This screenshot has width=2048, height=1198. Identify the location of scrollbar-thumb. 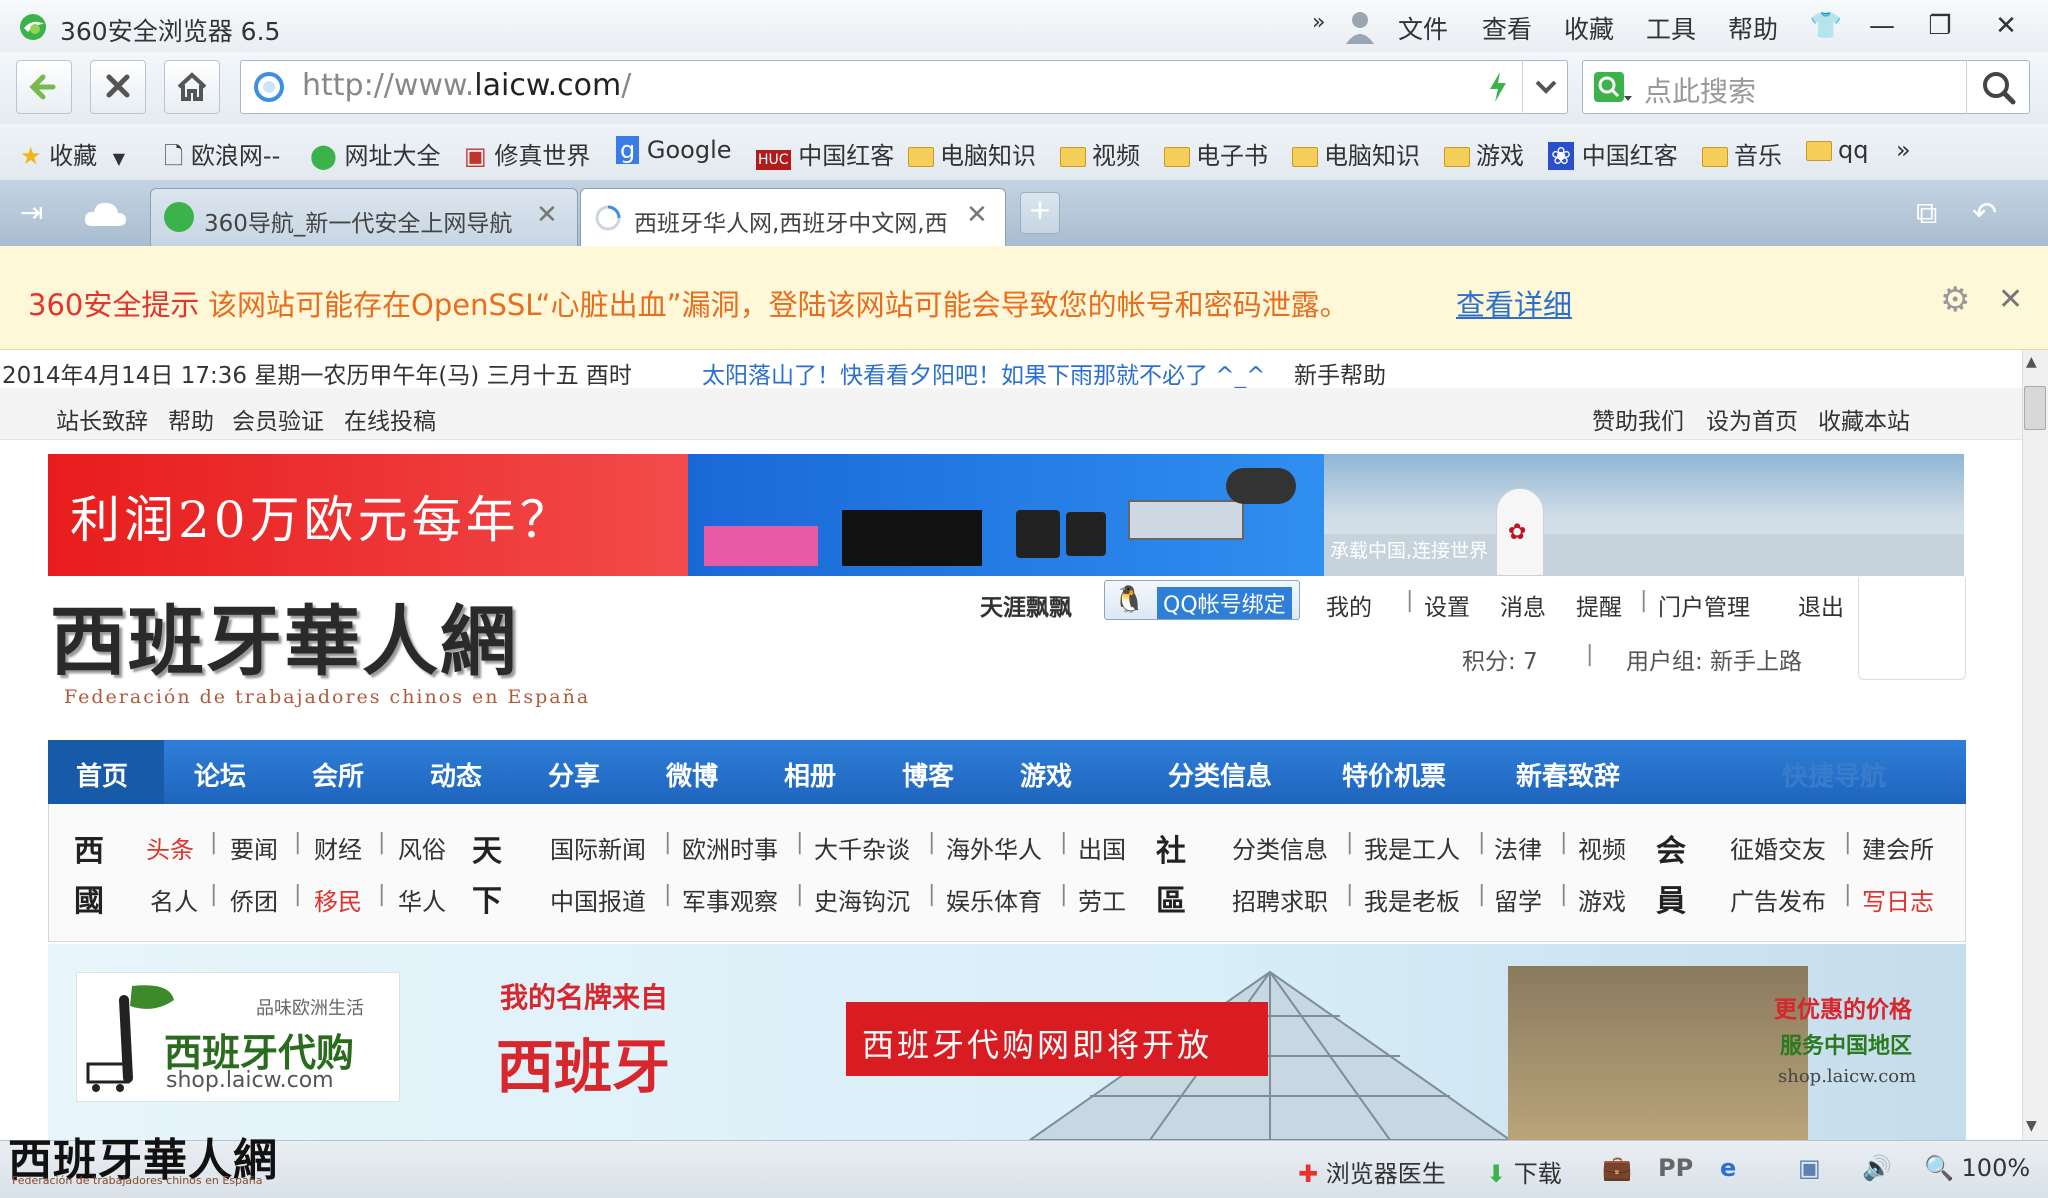
(2035, 408).